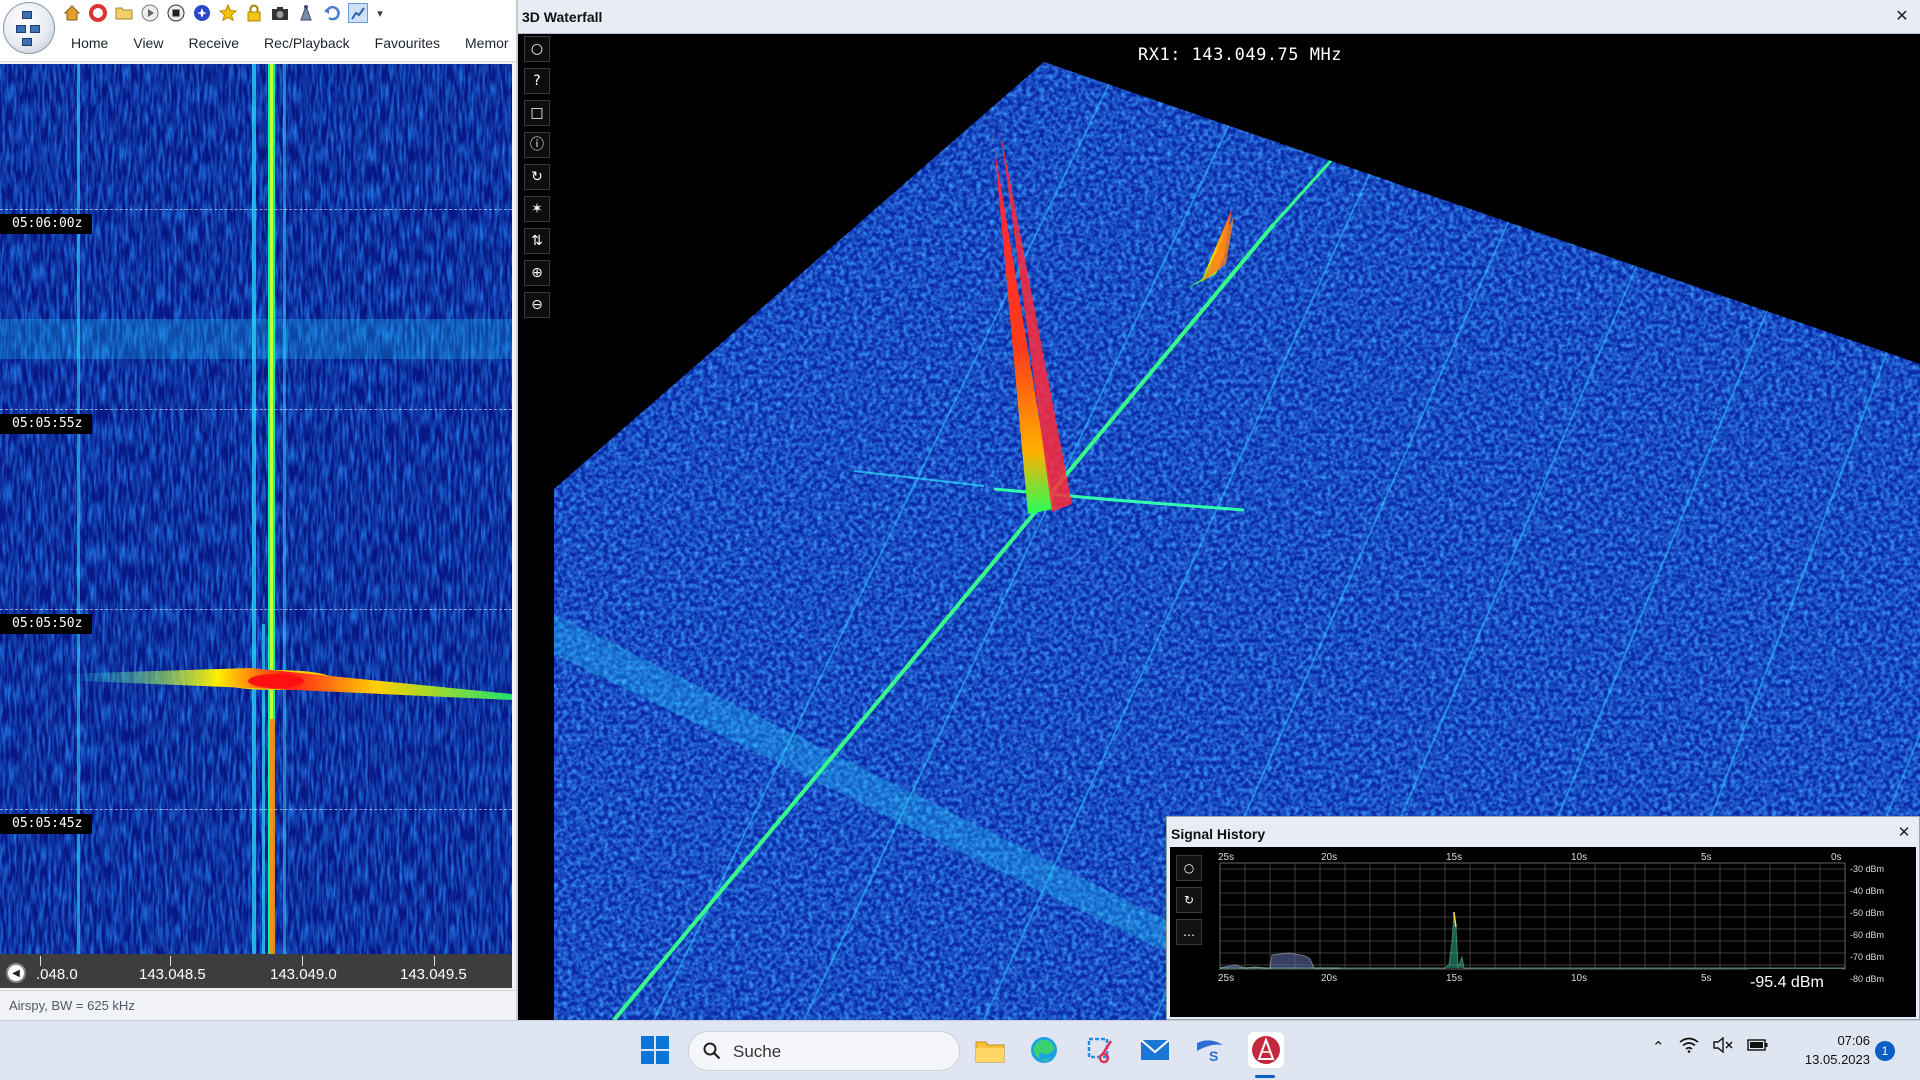 The height and width of the screenshot is (1080, 1920). Describe the element at coordinates (46, 224) in the screenshot. I see `time-label: 05:06:00z` at that location.